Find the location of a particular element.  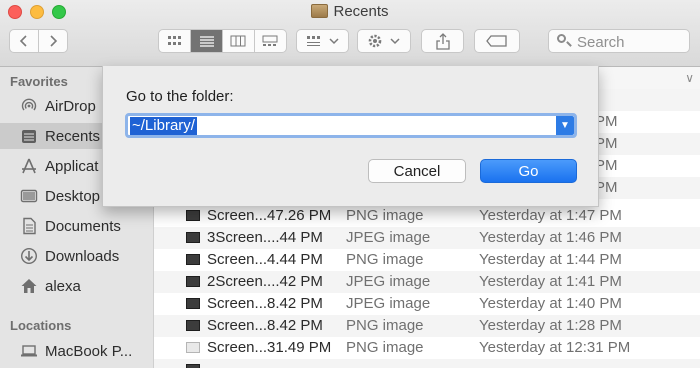

sidebar-item-label: Downloads is located at coordinates (82, 256).